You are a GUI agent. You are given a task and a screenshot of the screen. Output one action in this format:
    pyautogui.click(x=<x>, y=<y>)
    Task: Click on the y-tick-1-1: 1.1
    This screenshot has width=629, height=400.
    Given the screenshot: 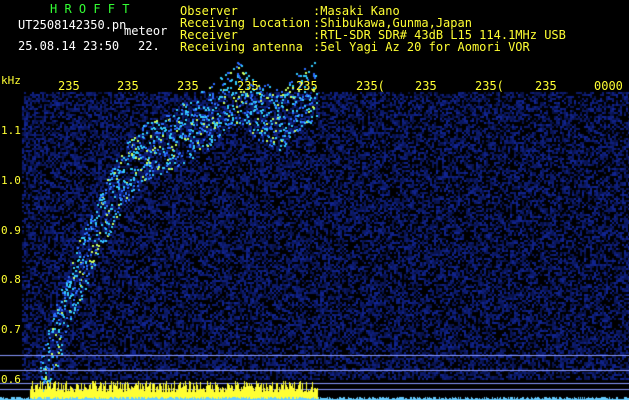 What is the action you would take?
    pyautogui.click(x=11, y=130)
    